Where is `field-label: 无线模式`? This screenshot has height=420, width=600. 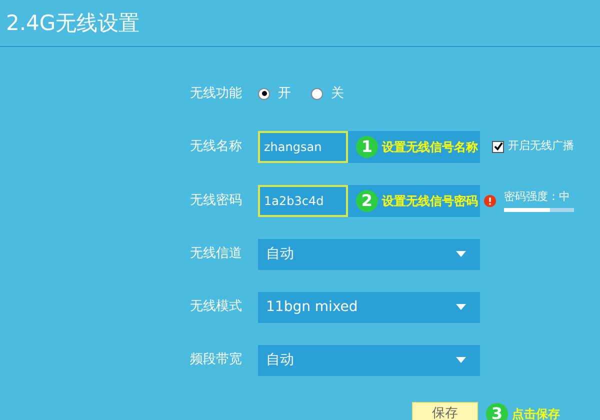 field-label: 无线模式 is located at coordinates (216, 307).